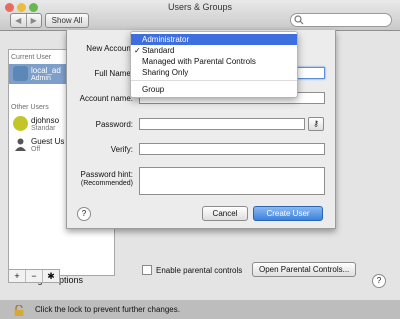 The width and height of the screenshot is (400, 319). I want to click on current-user-header: Current User, so click(31, 57).